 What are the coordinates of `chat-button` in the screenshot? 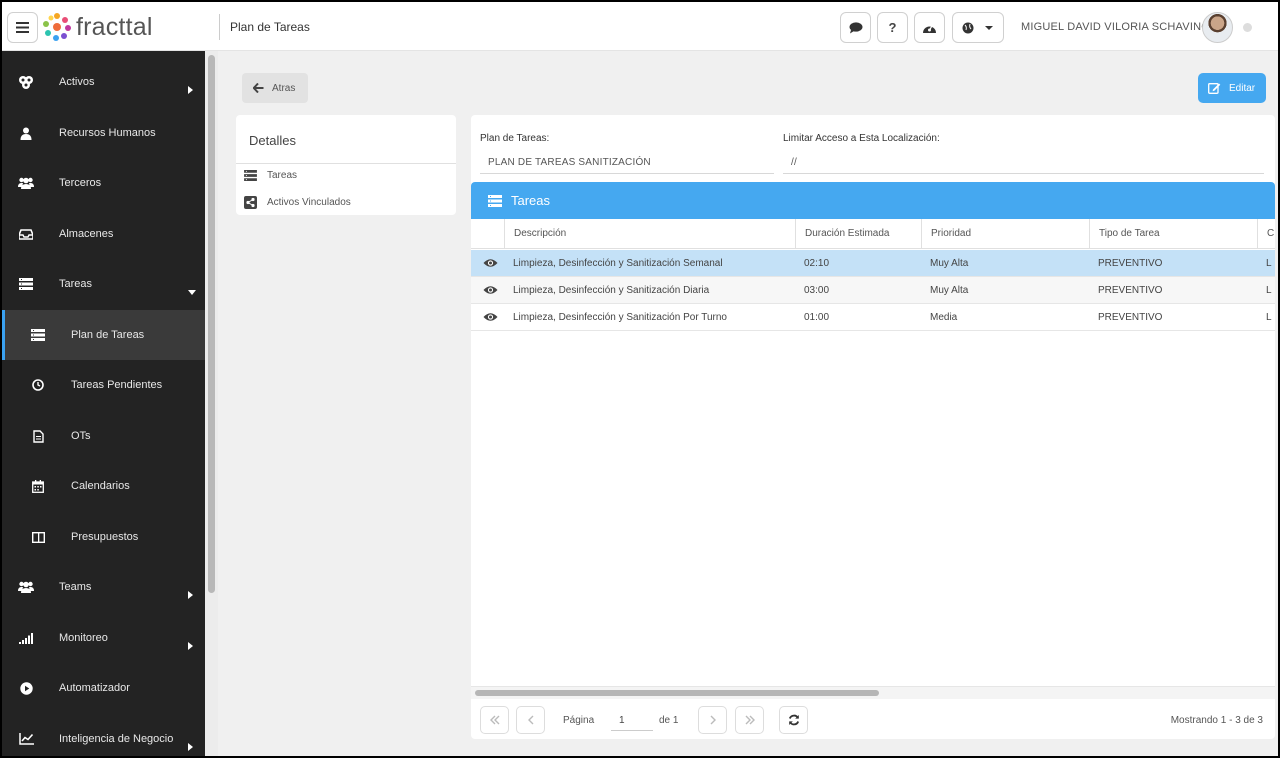 It's located at (855, 27).